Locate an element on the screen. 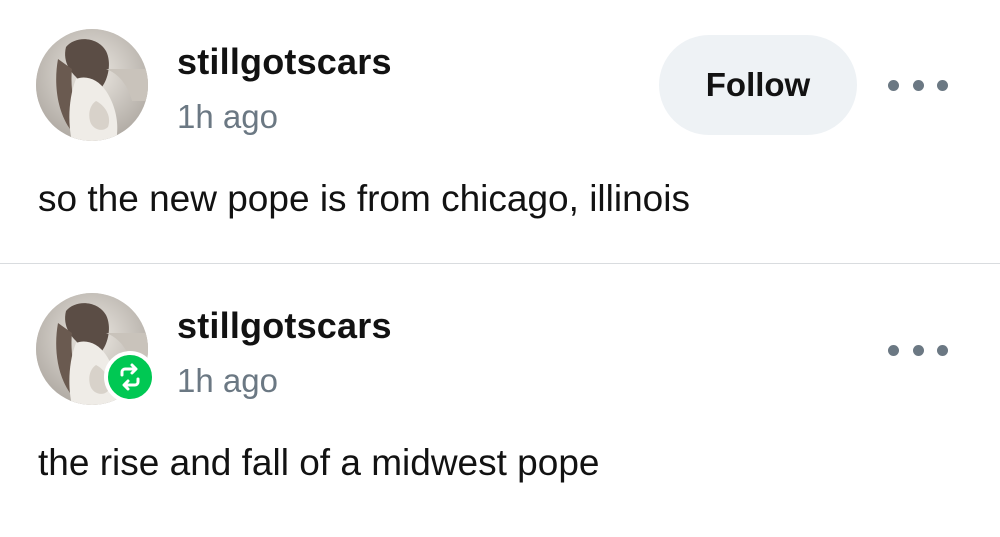 This screenshot has width=1000, height=537. user-avatar-photo is located at coordinates (92, 85).